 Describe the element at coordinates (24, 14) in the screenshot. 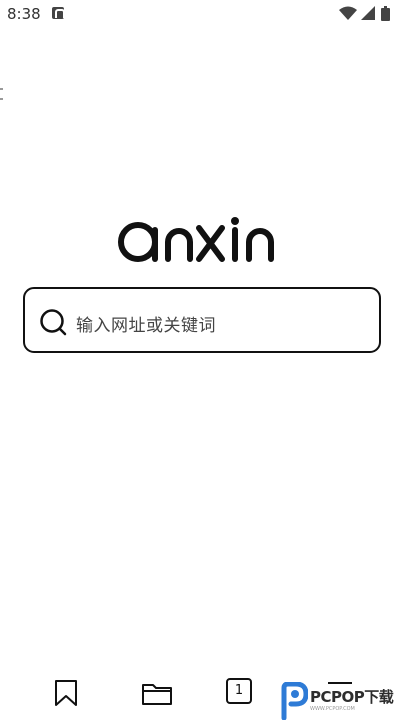

I see `status-time: 8:38` at that location.